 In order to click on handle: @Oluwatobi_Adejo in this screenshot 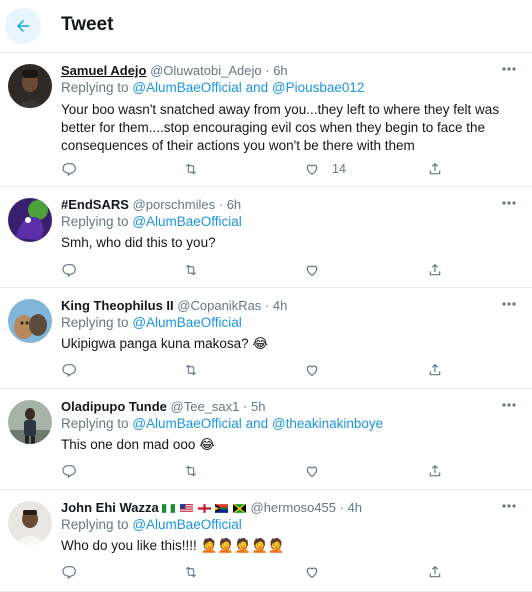, I will do `click(205, 70)`.